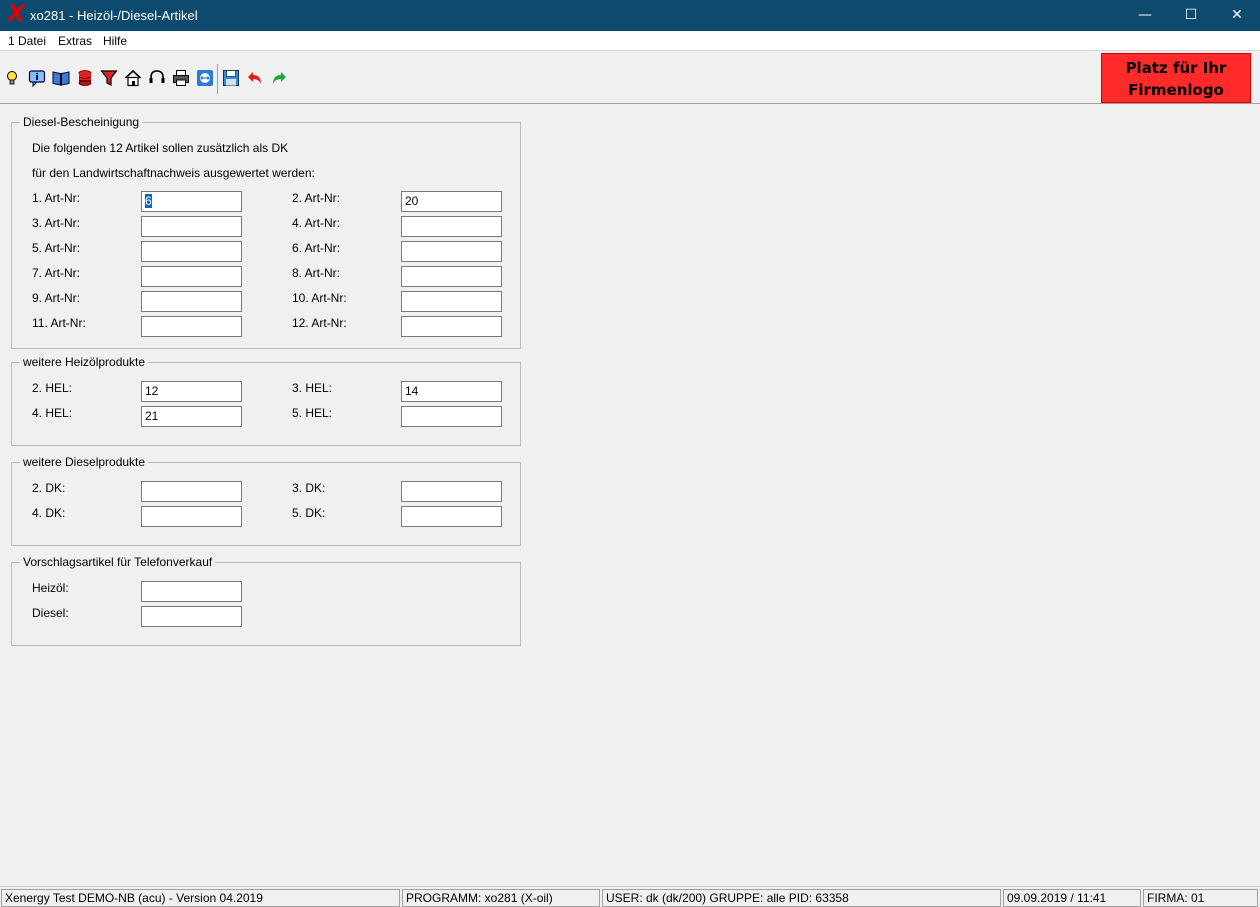 This screenshot has height=907, width=1260. I want to click on close-button: ✕, so click(1237, 15).